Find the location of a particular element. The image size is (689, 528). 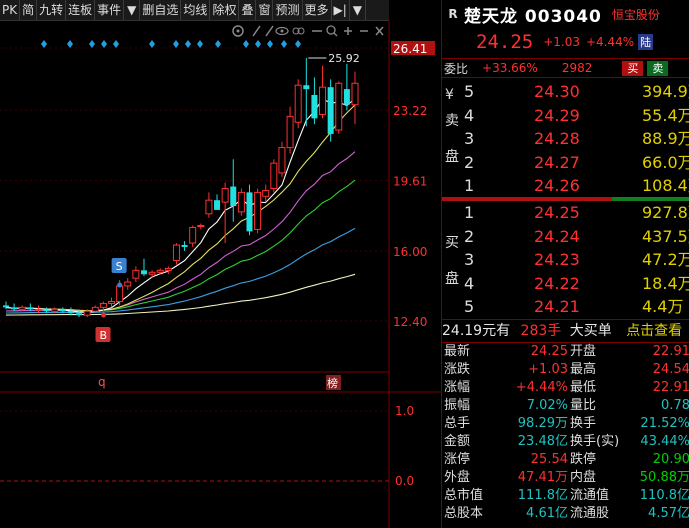

bang-marker-label: 榜 is located at coordinates (332, 383).